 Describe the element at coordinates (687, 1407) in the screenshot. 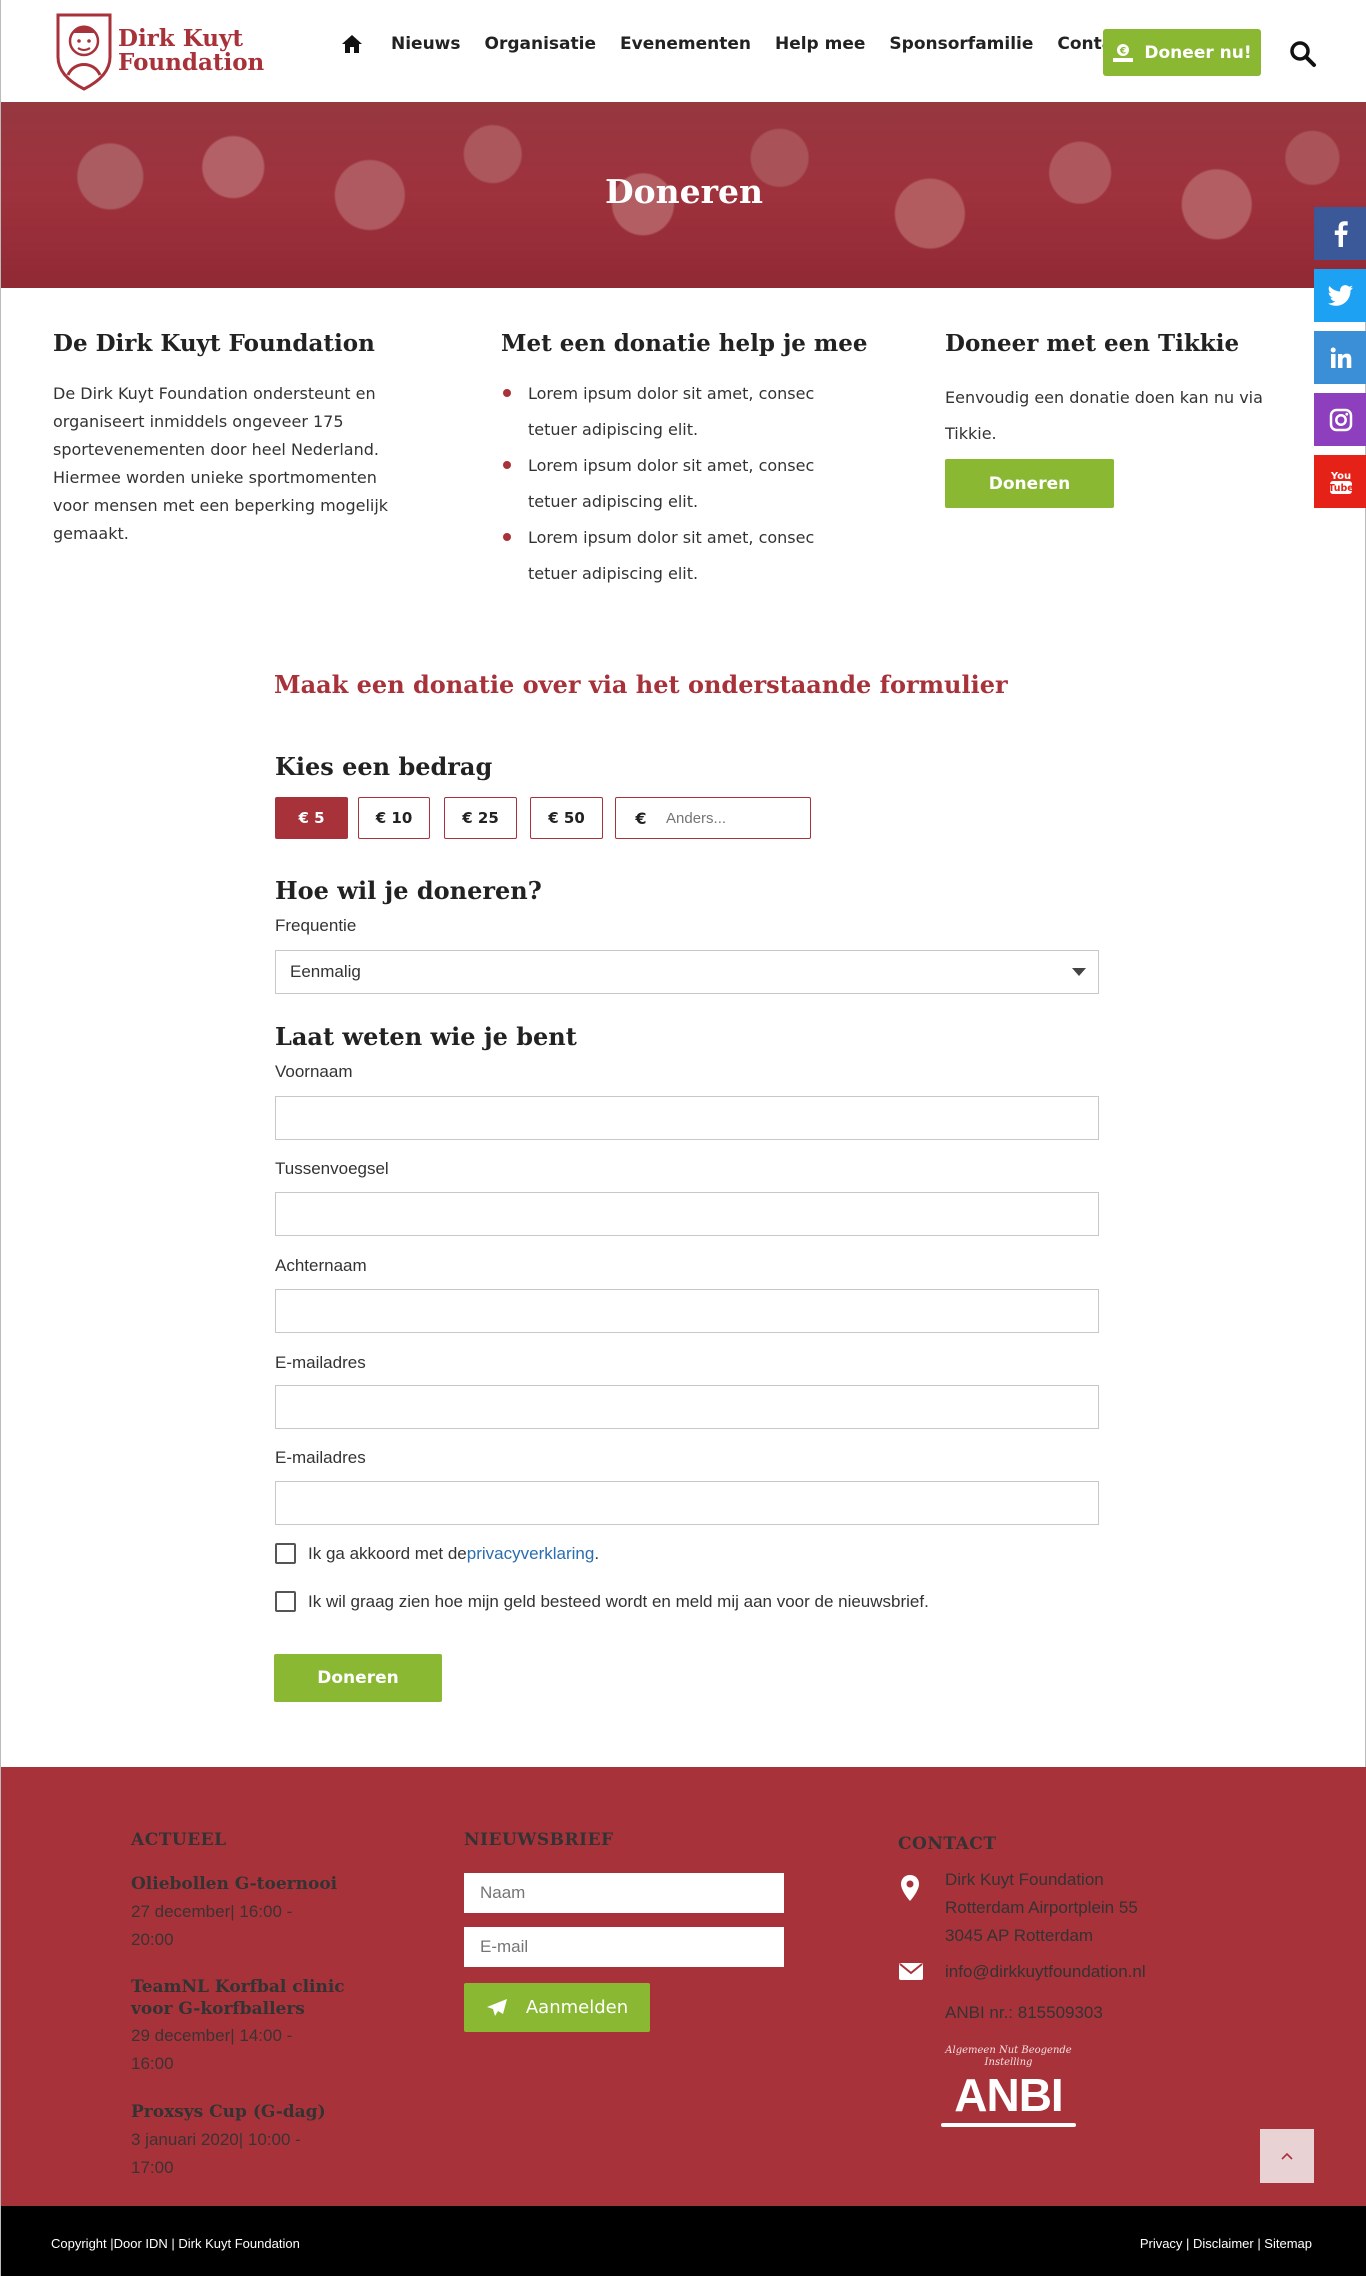

I see `email-input` at that location.